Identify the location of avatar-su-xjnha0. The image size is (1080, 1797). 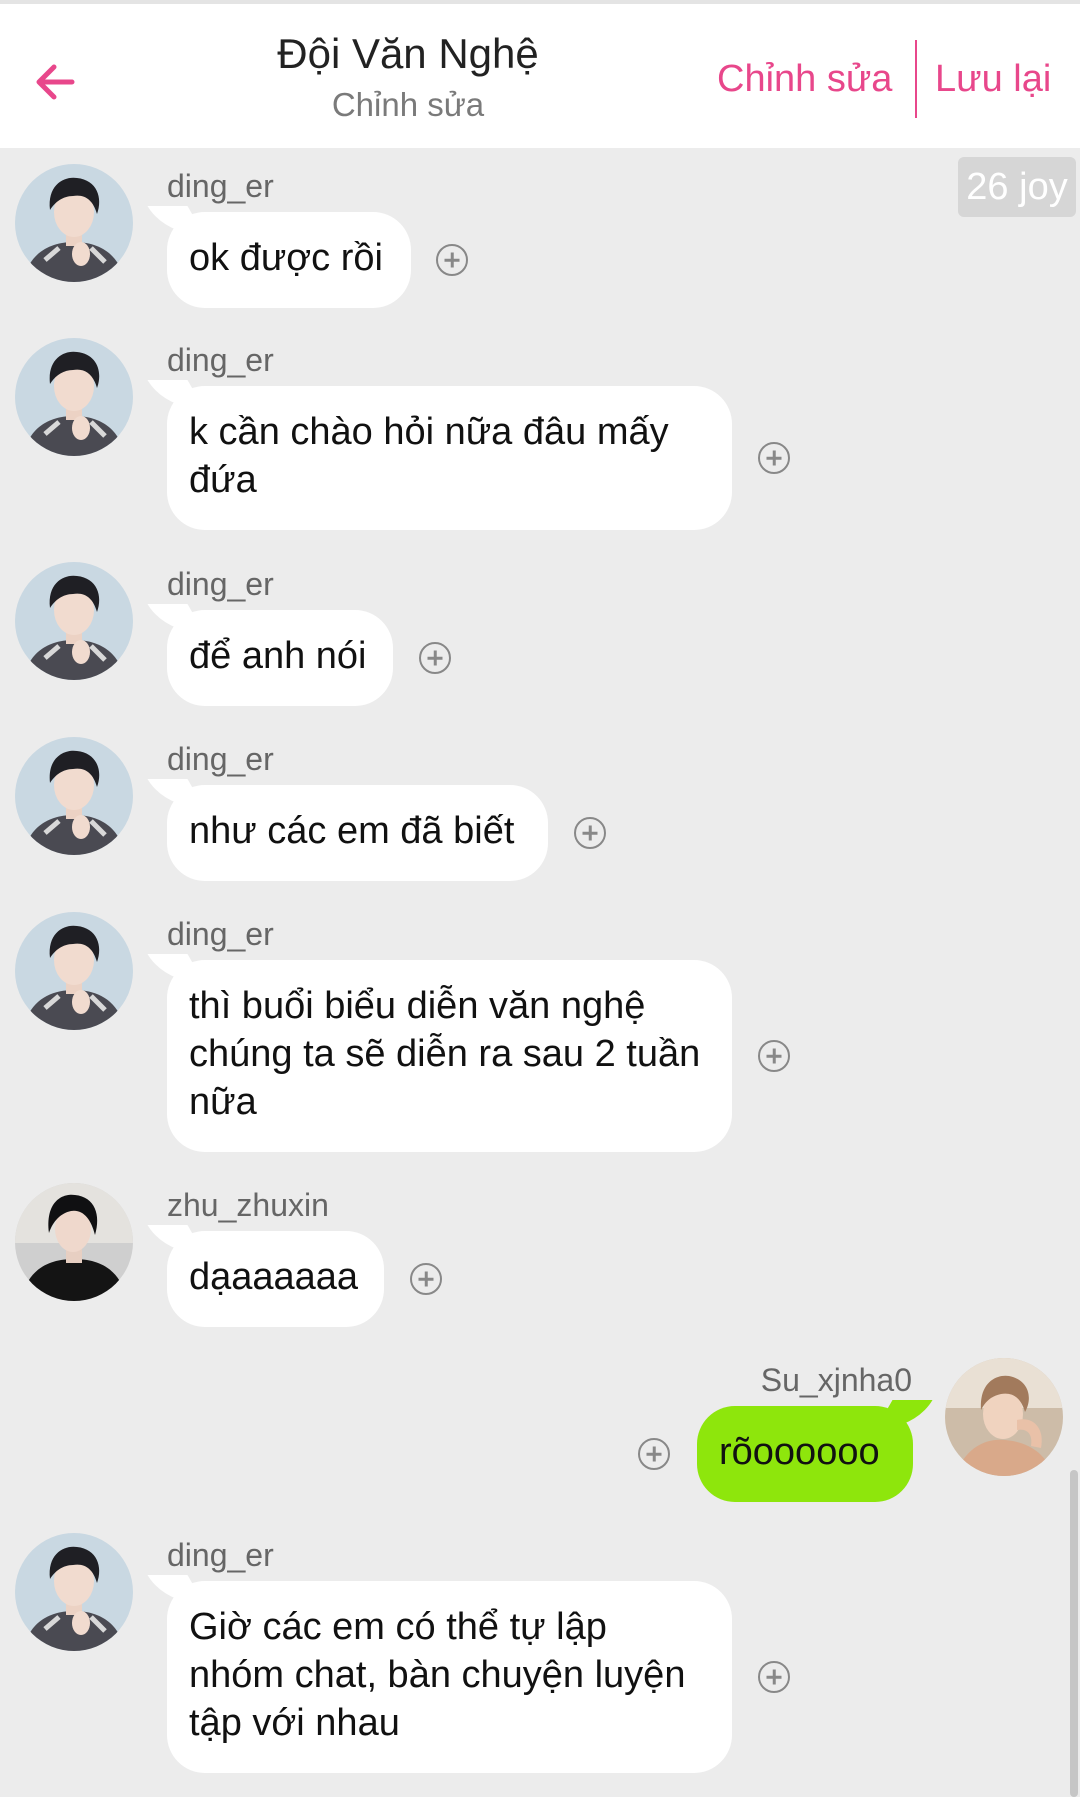
(1004, 1417).